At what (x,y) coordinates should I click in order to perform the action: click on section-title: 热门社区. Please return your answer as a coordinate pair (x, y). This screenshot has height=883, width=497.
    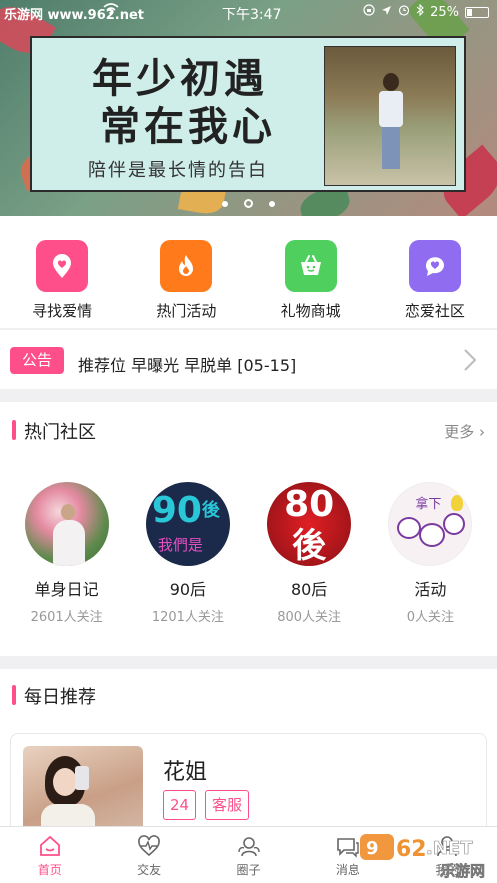
    Looking at the image, I should click on (60, 432).